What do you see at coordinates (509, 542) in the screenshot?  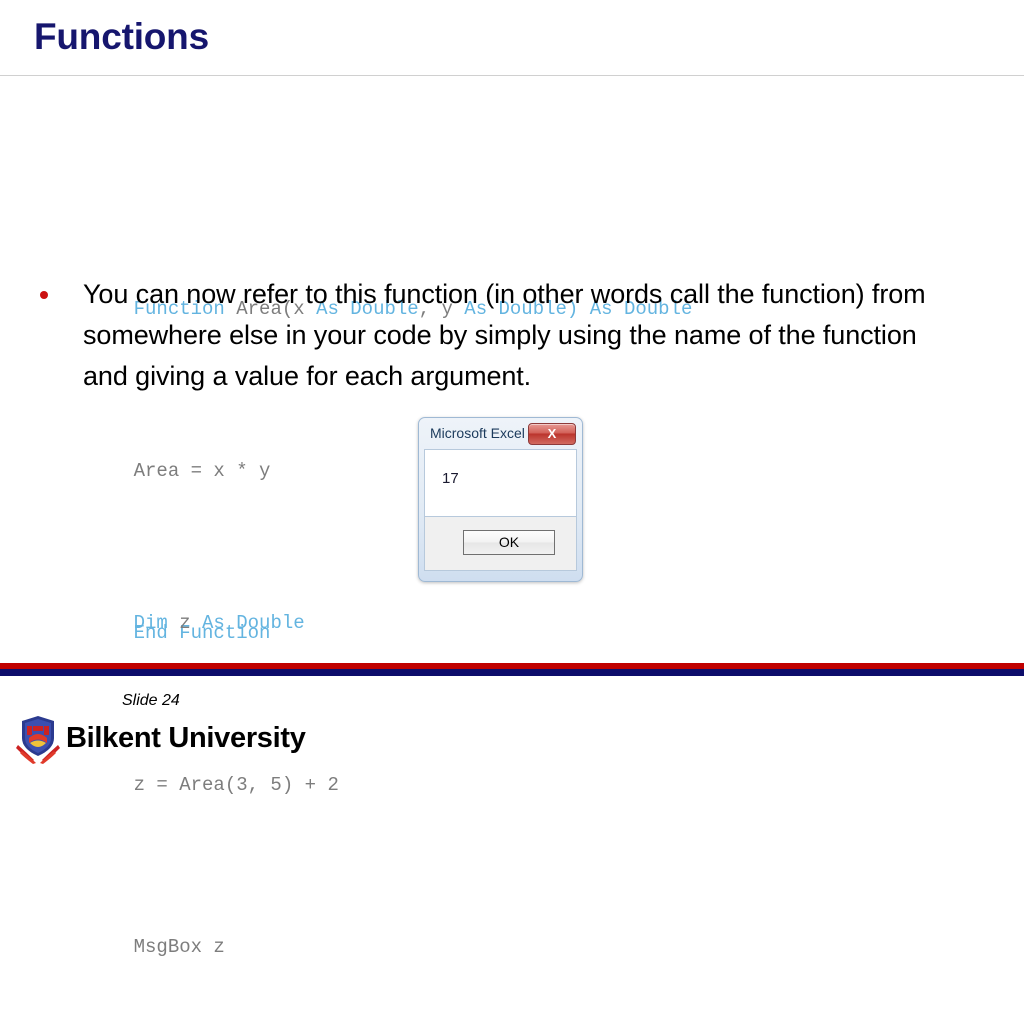 I see `ok-button: OK` at bounding box center [509, 542].